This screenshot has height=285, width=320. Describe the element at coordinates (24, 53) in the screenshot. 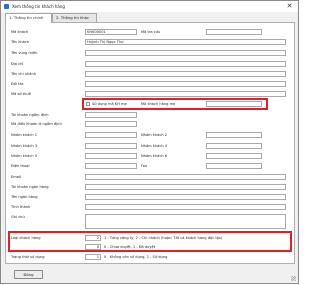

I see `region-name-label: Tên vùng miền` at that location.